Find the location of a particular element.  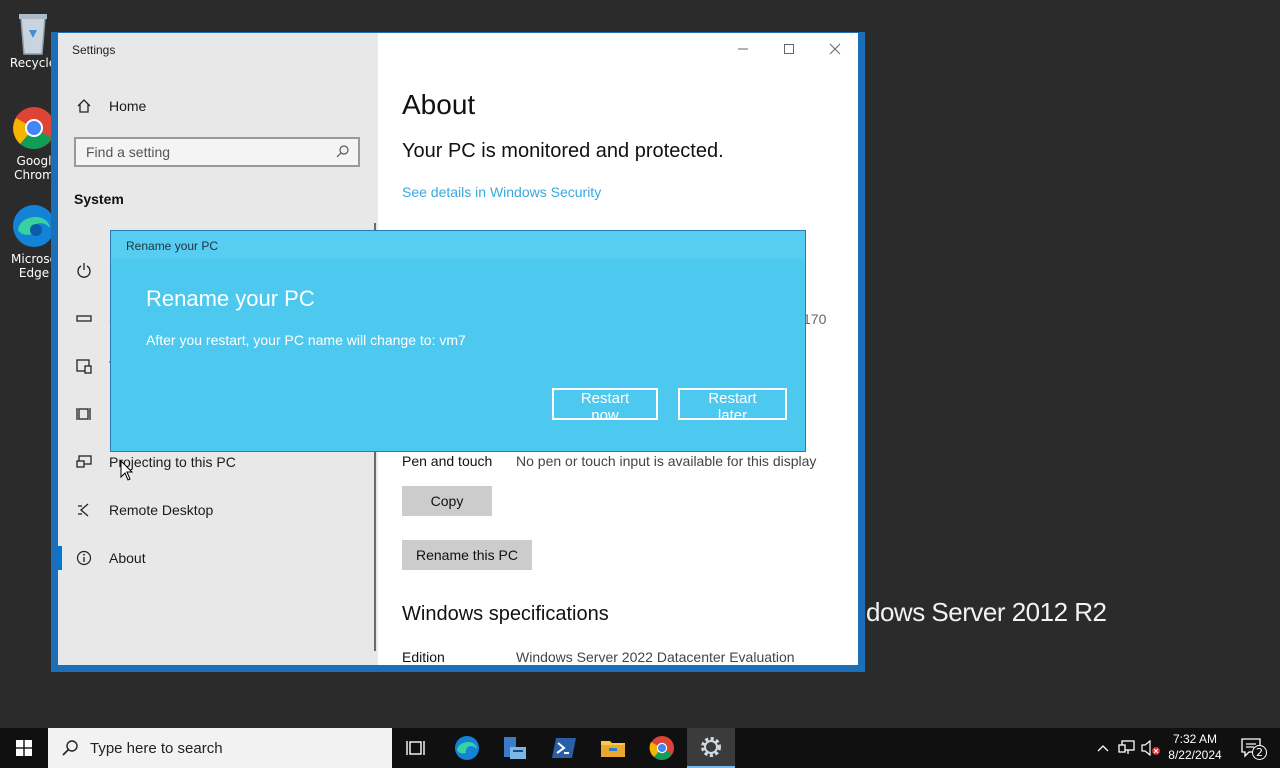

taskbar-search is located at coordinates (220, 748).